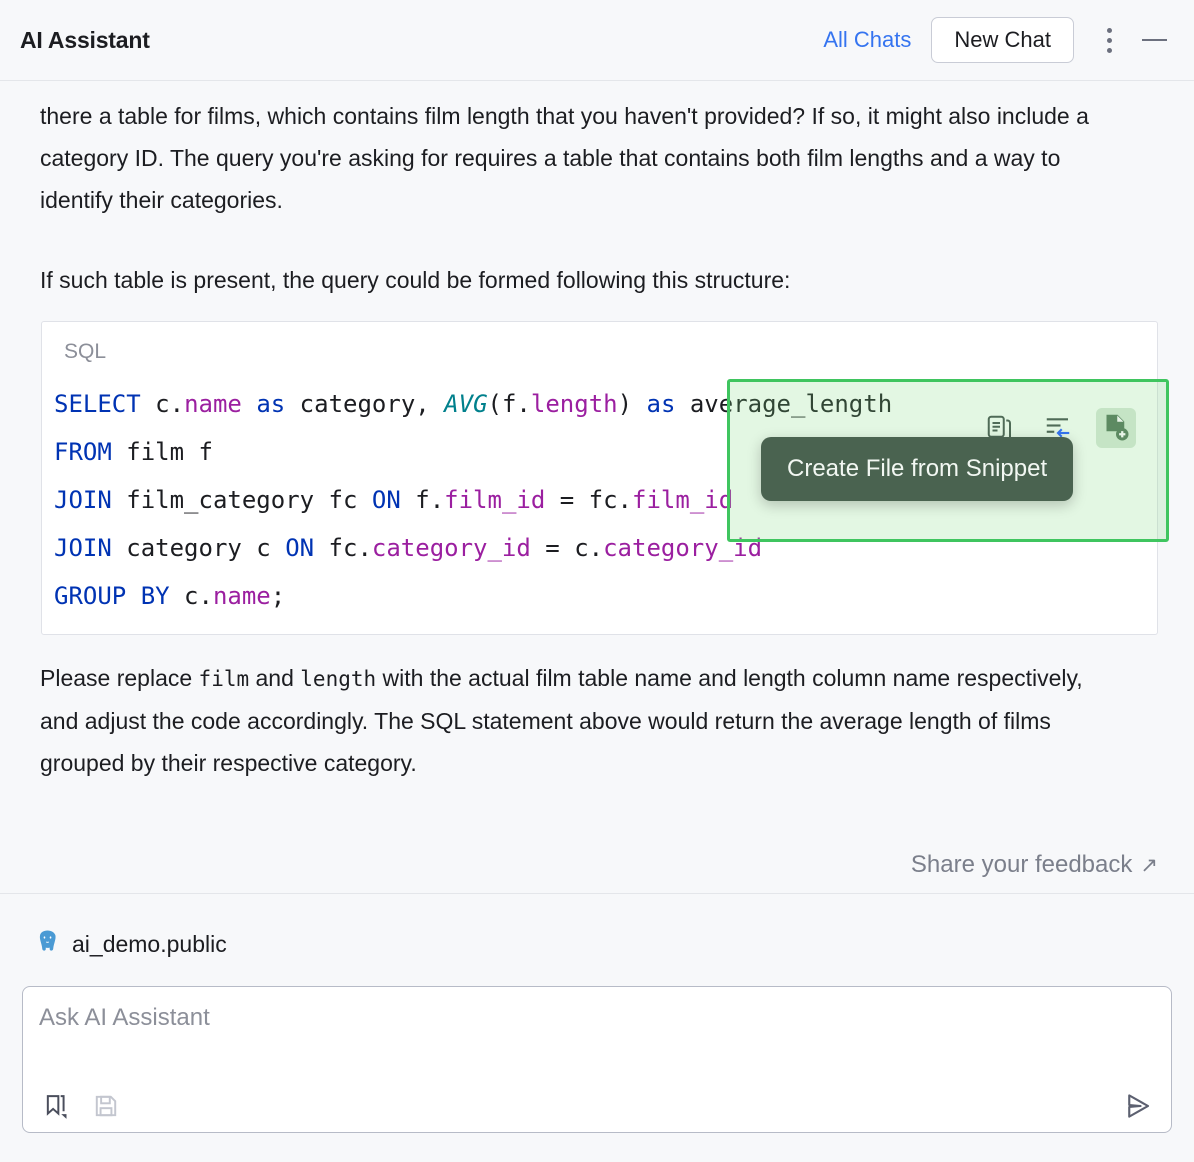 Image resolution: width=1194 pixels, height=1162 pixels. What do you see at coordinates (597, 40) in the screenshot?
I see `ai-assistant-header: AI Assistant All Chats New Chat` at bounding box center [597, 40].